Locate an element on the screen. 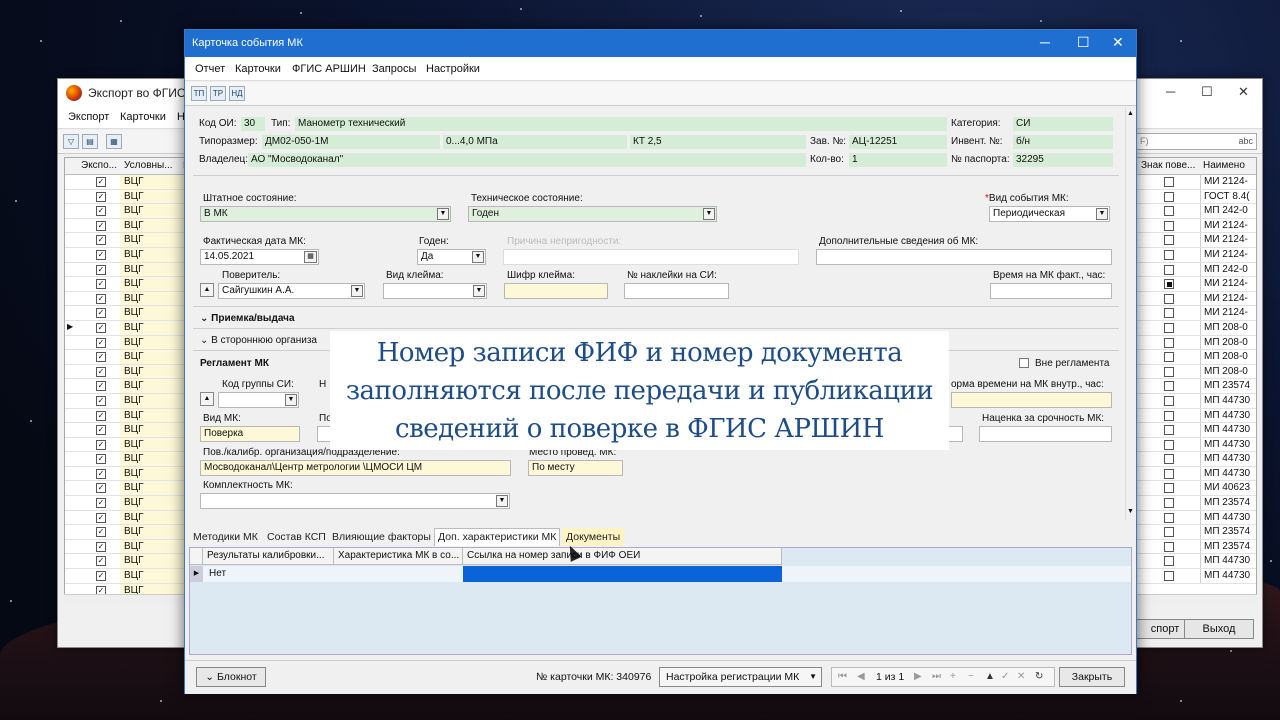 This screenshot has width=1280, height=720. tab-metodiki: Методики МК is located at coordinates (225, 537).